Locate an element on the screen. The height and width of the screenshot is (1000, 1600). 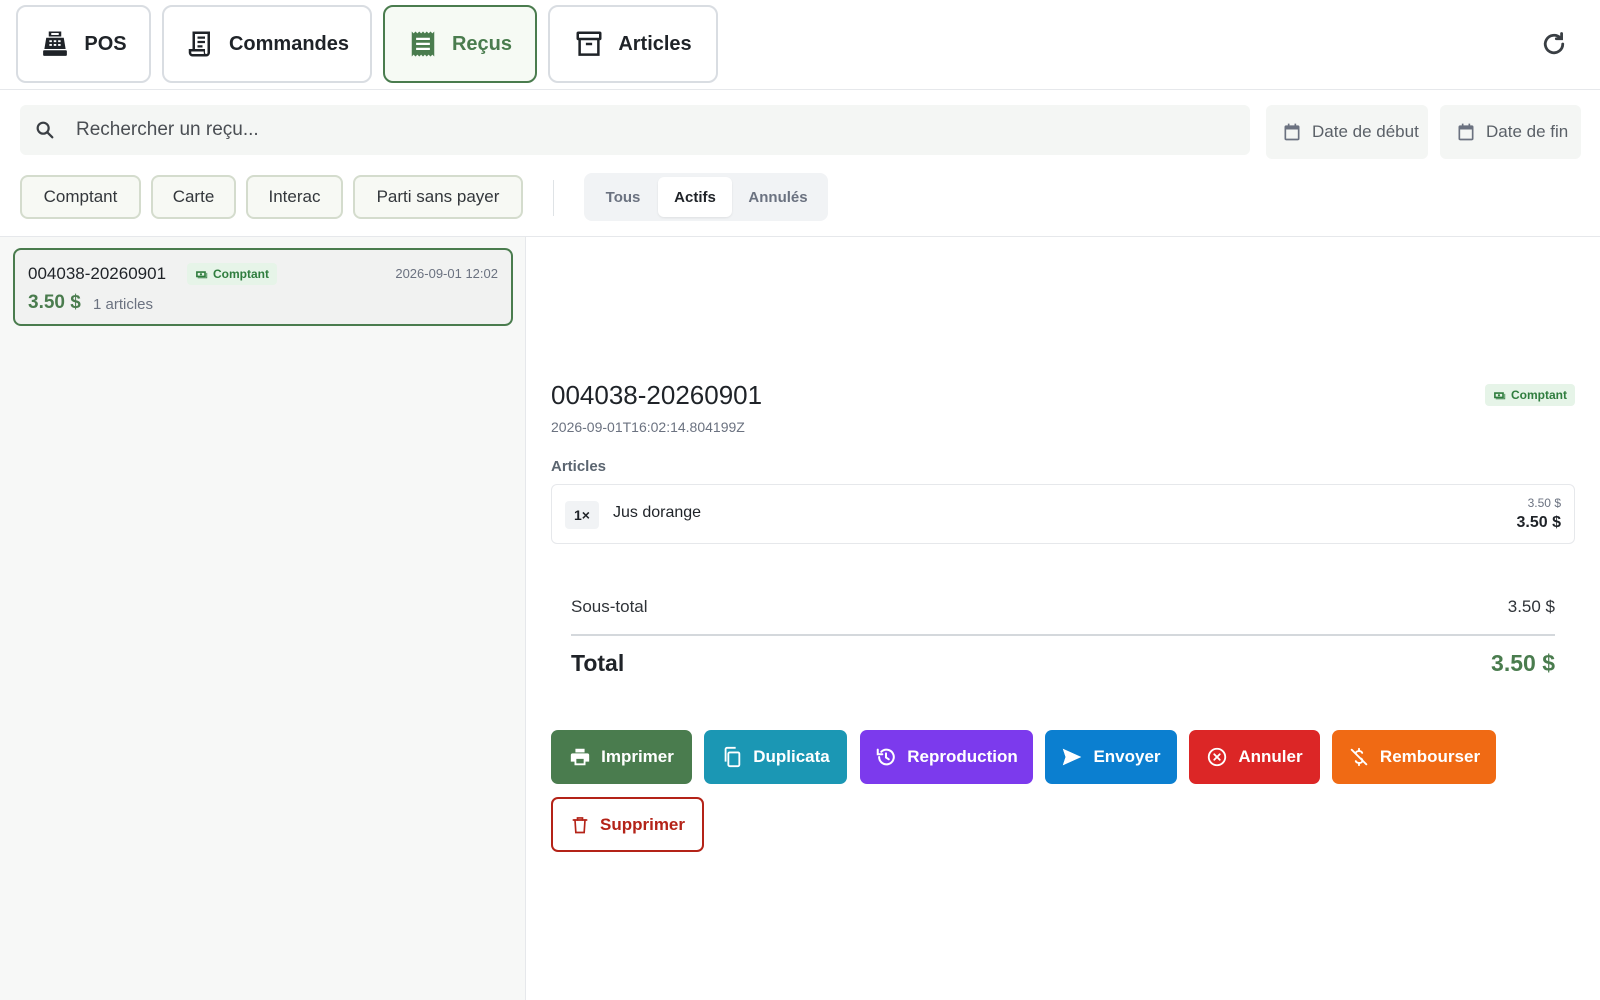
search-bar is located at coordinates (635, 130).